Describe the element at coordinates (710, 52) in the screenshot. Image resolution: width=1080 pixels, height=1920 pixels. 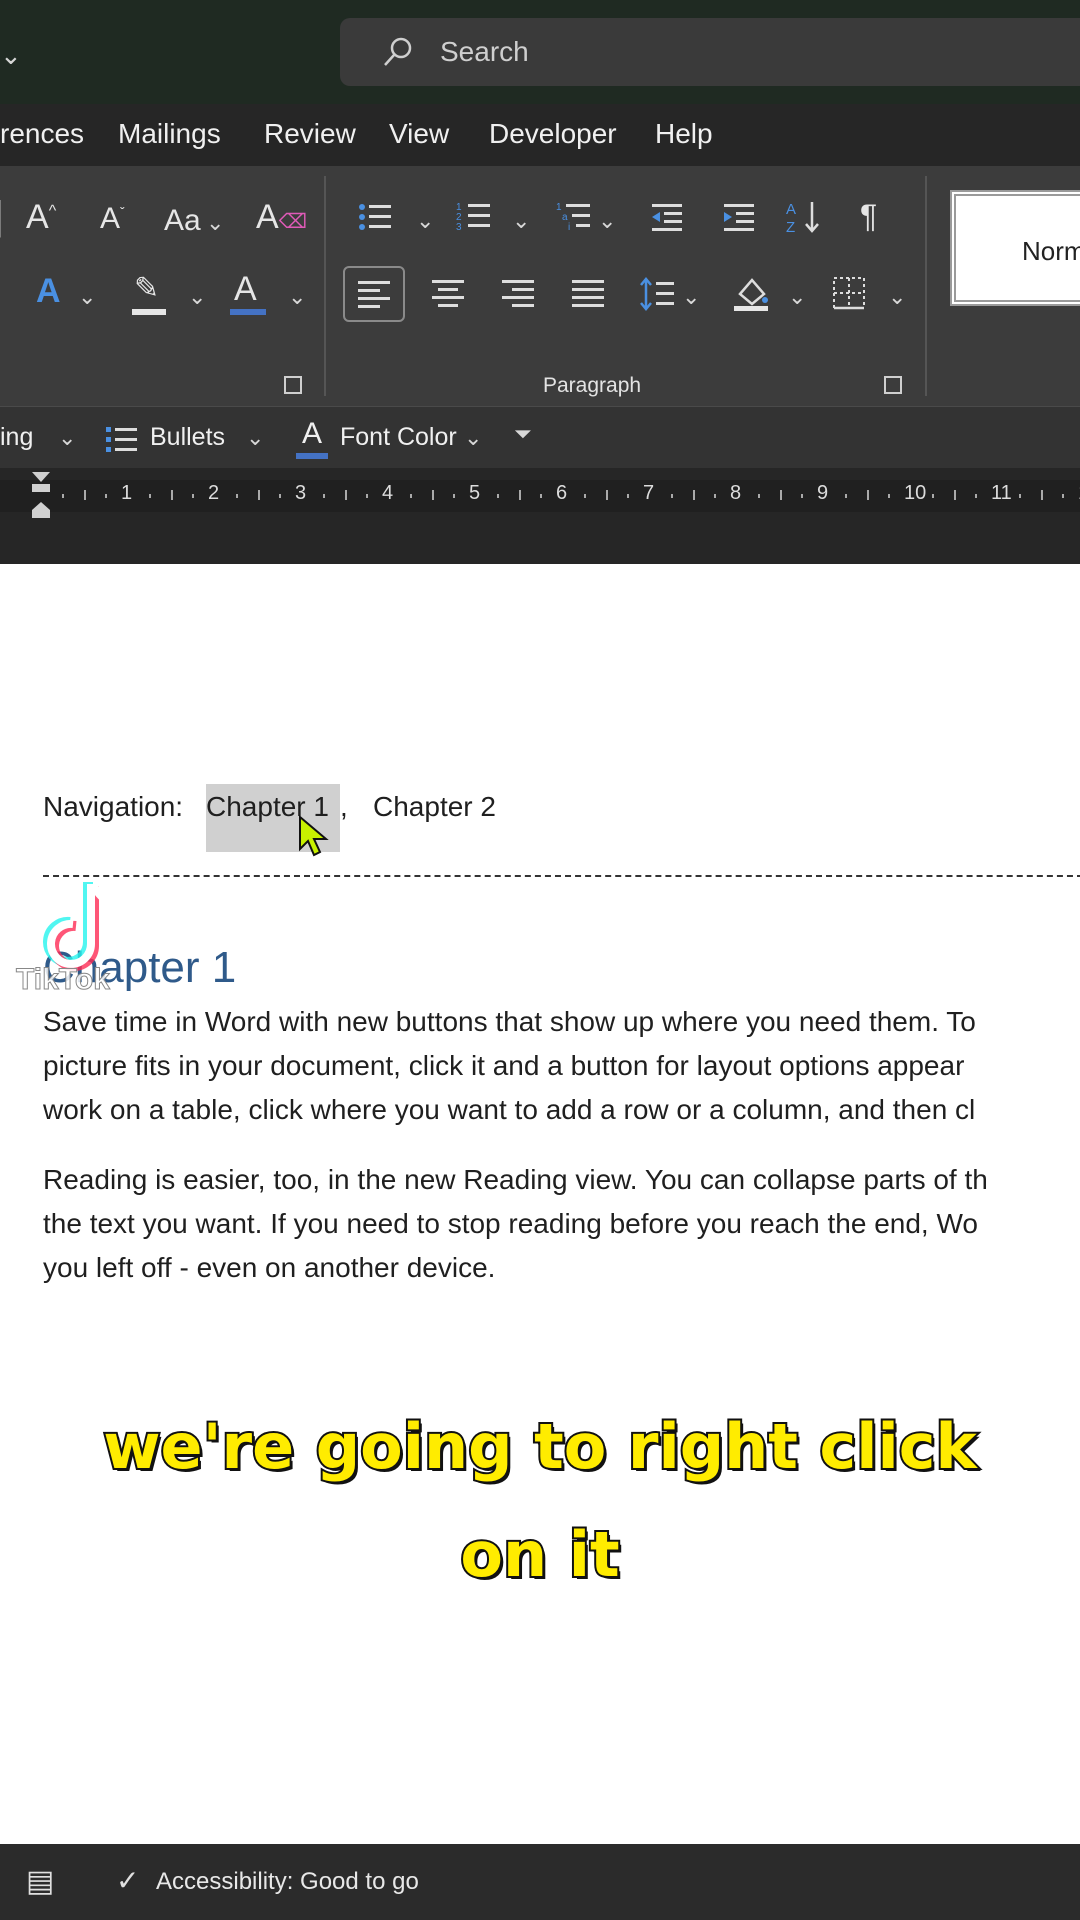
I see `search-box: Search` at that location.